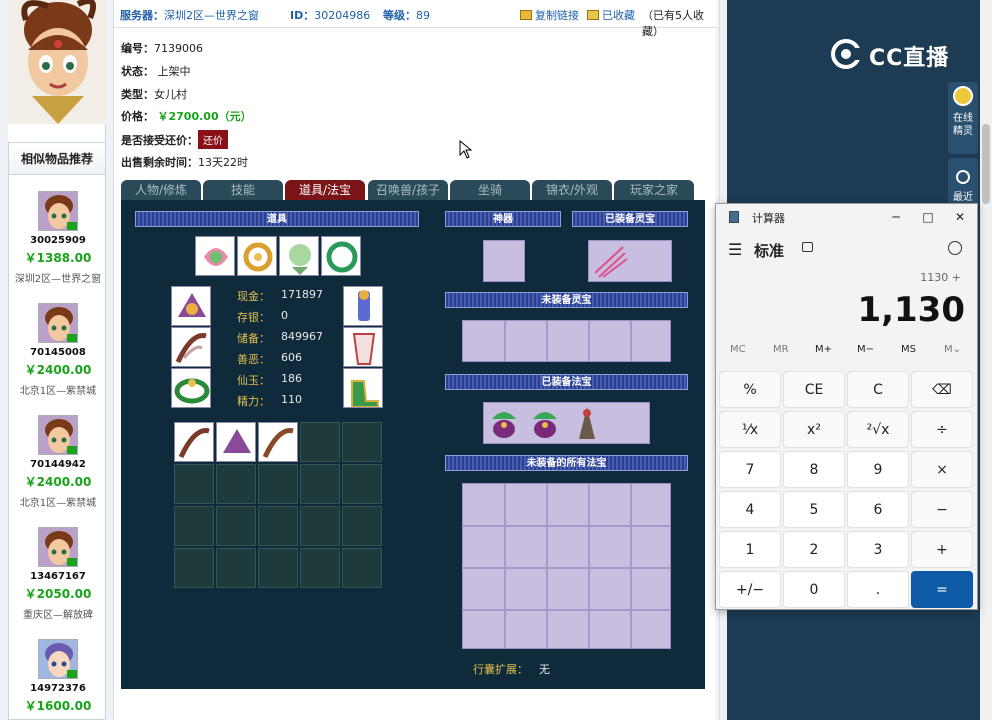 The height and width of the screenshot is (720, 992). Describe the element at coordinates (490, 190) in the screenshot. I see `tab-mounts: 坐骑` at that location.